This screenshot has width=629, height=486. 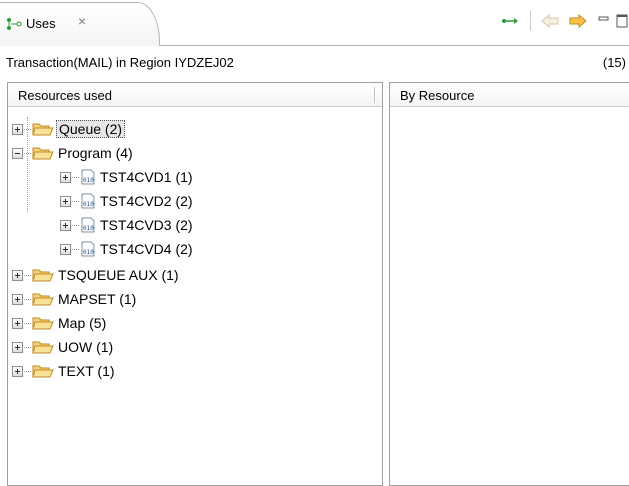 What do you see at coordinates (86, 347) in the screenshot?
I see `tree-item-label: UOW (1)` at bounding box center [86, 347].